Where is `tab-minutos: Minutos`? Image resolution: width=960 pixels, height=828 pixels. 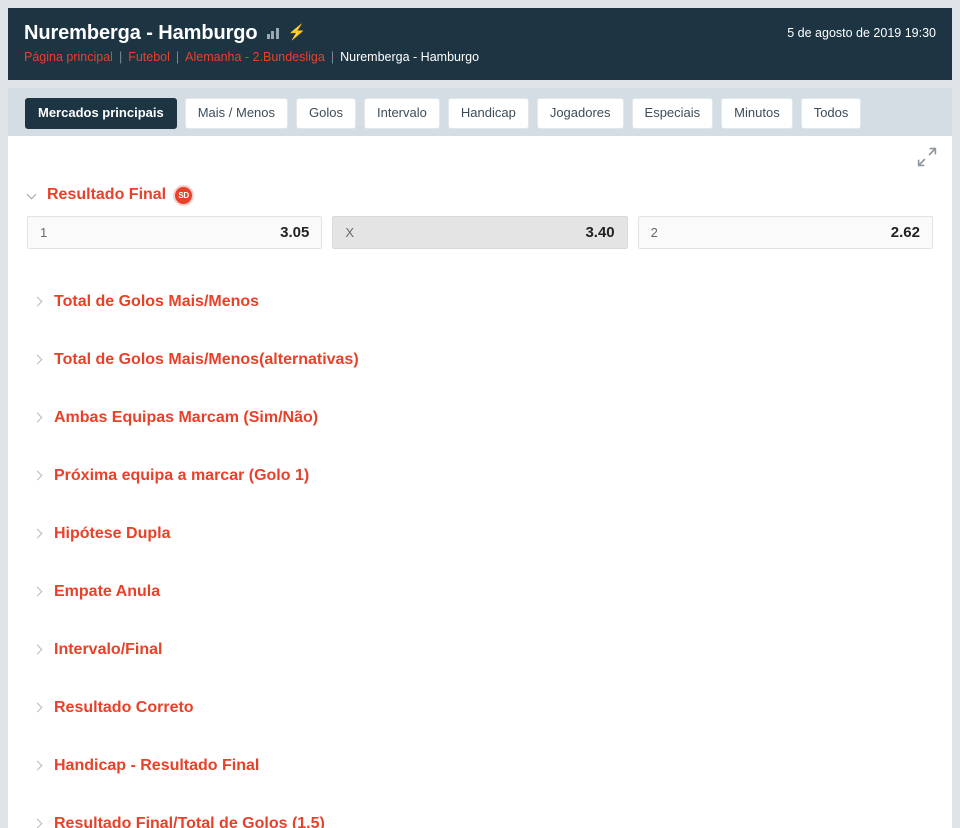
tab-minutos: Minutos is located at coordinates (757, 113).